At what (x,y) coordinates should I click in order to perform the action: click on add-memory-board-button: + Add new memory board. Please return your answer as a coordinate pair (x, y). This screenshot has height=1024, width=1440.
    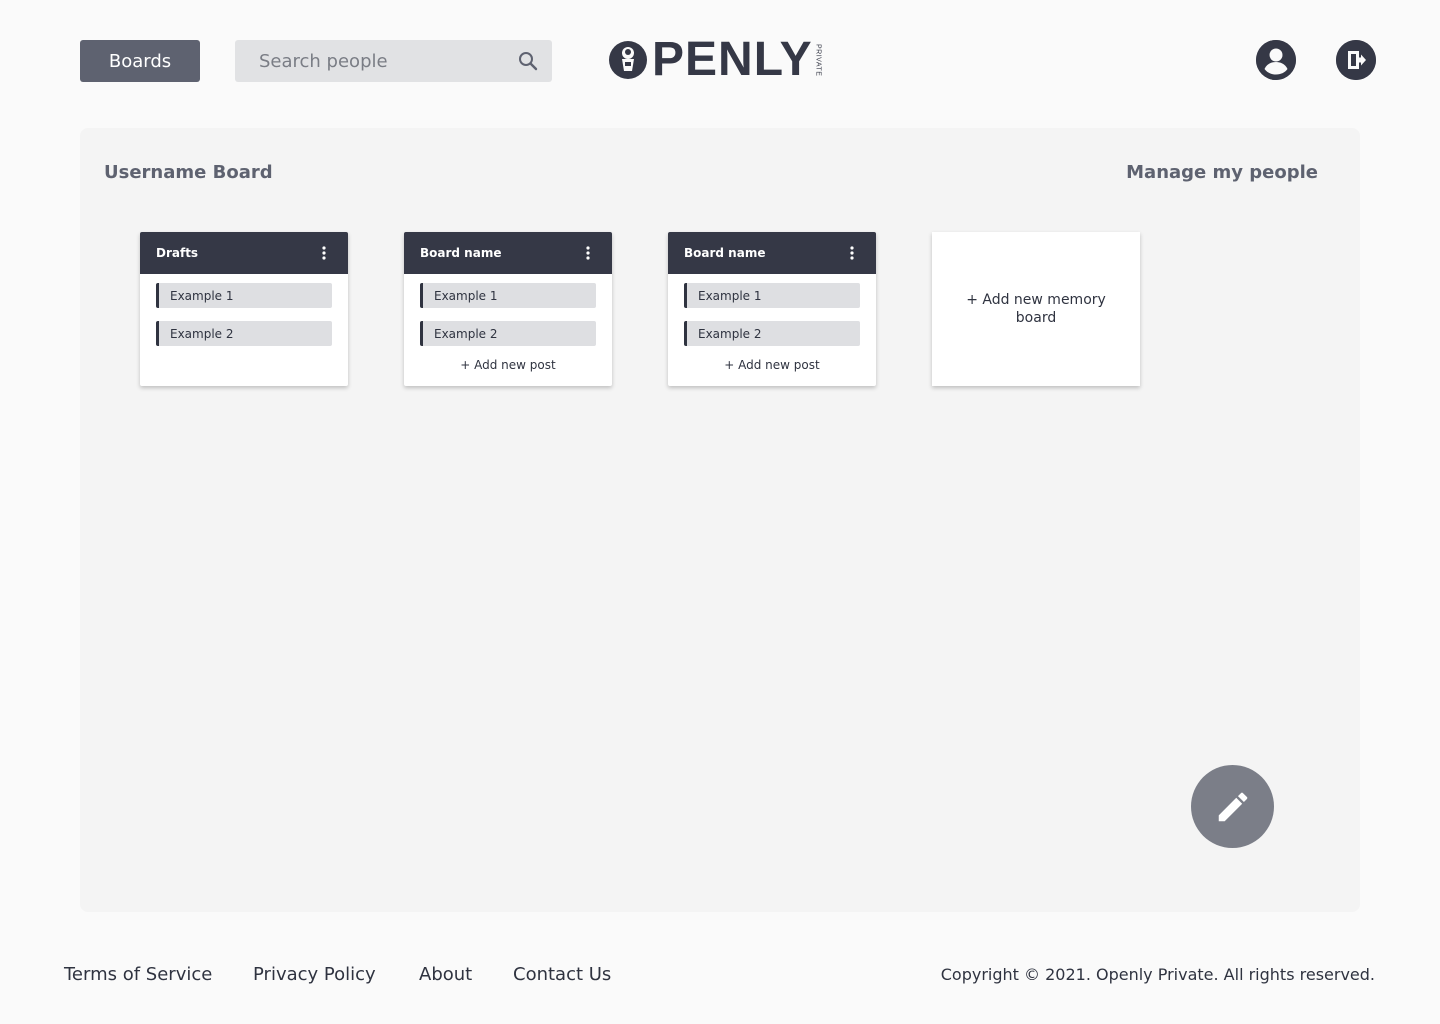
    Looking at the image, I should click on (1036, 309).